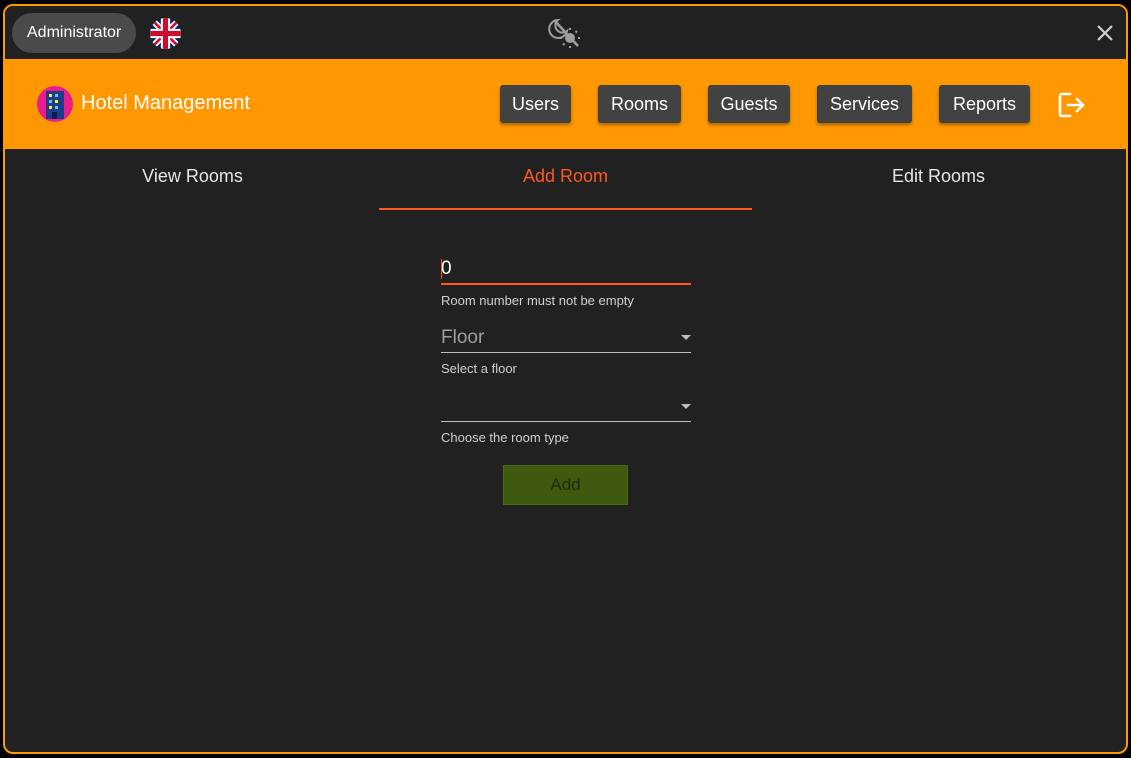 The image size is (1131, 758). I want to click on hotel-logo-icon, so click(55, 104).